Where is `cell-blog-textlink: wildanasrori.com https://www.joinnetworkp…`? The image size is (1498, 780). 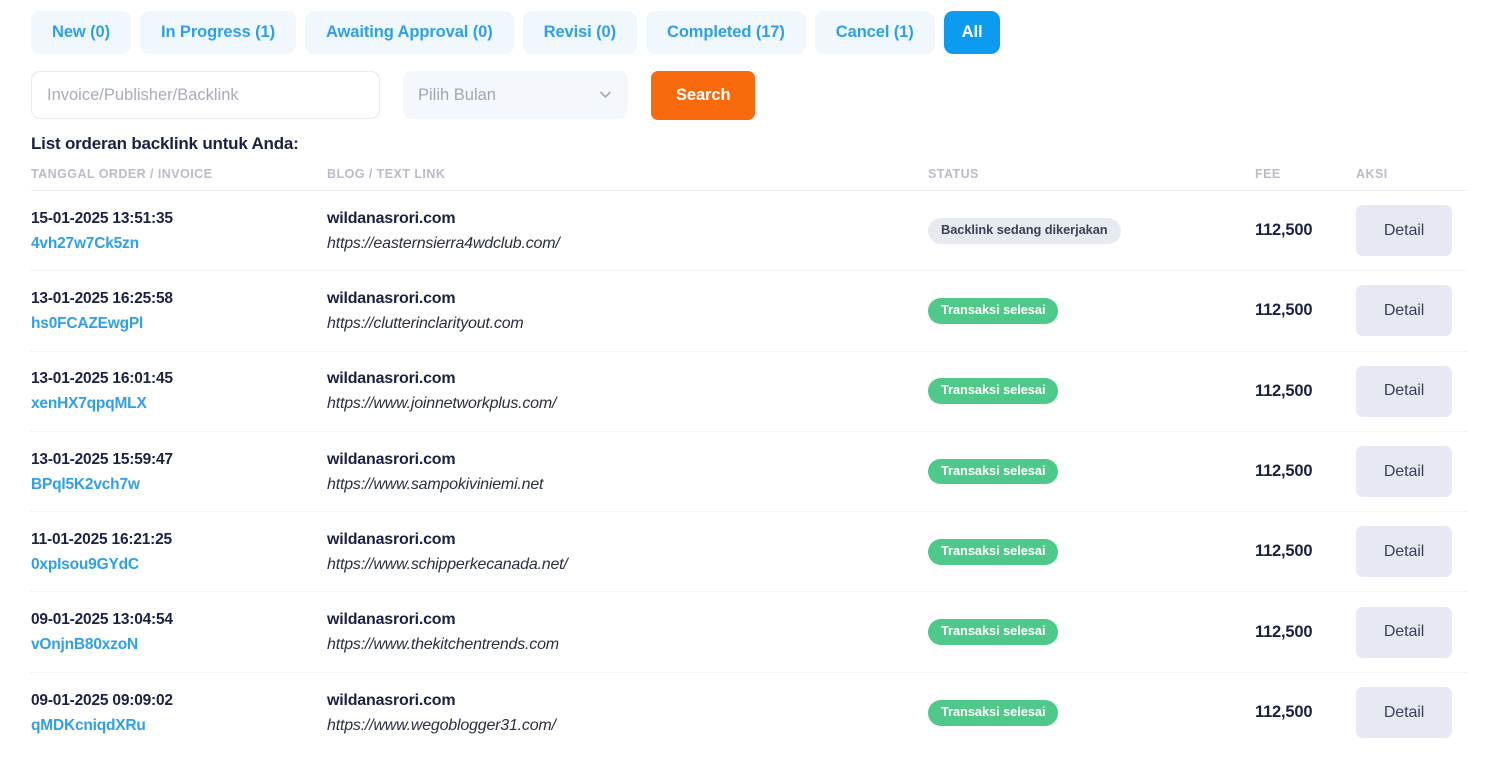
cell-blog-textlink: wildanasrori.com https://www.joinnetworkp… is located at coordinates (627, 391).